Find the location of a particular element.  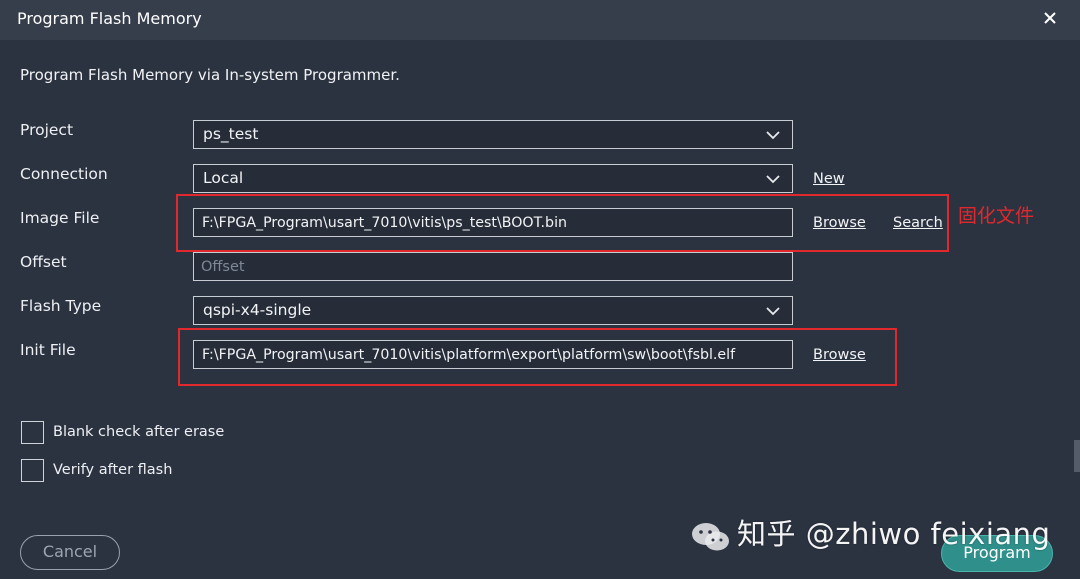

title-bar: Program Flash Memory is located at coordinates (540, 20).